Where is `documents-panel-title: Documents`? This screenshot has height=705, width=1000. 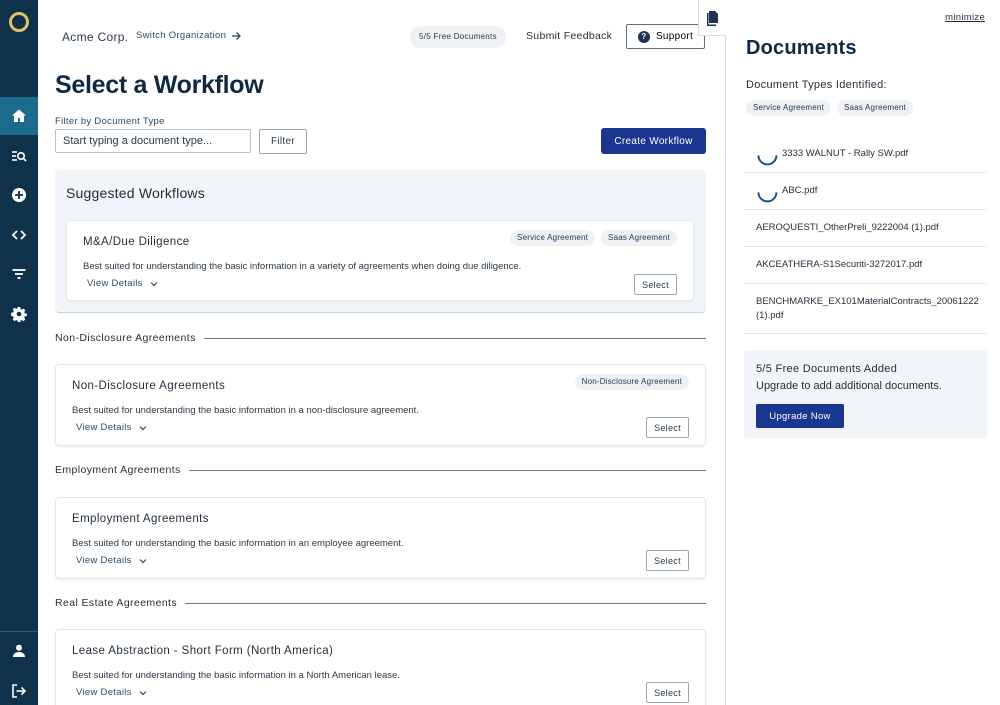
documents-panel-title: Documents is located at coordinates (801, 48).